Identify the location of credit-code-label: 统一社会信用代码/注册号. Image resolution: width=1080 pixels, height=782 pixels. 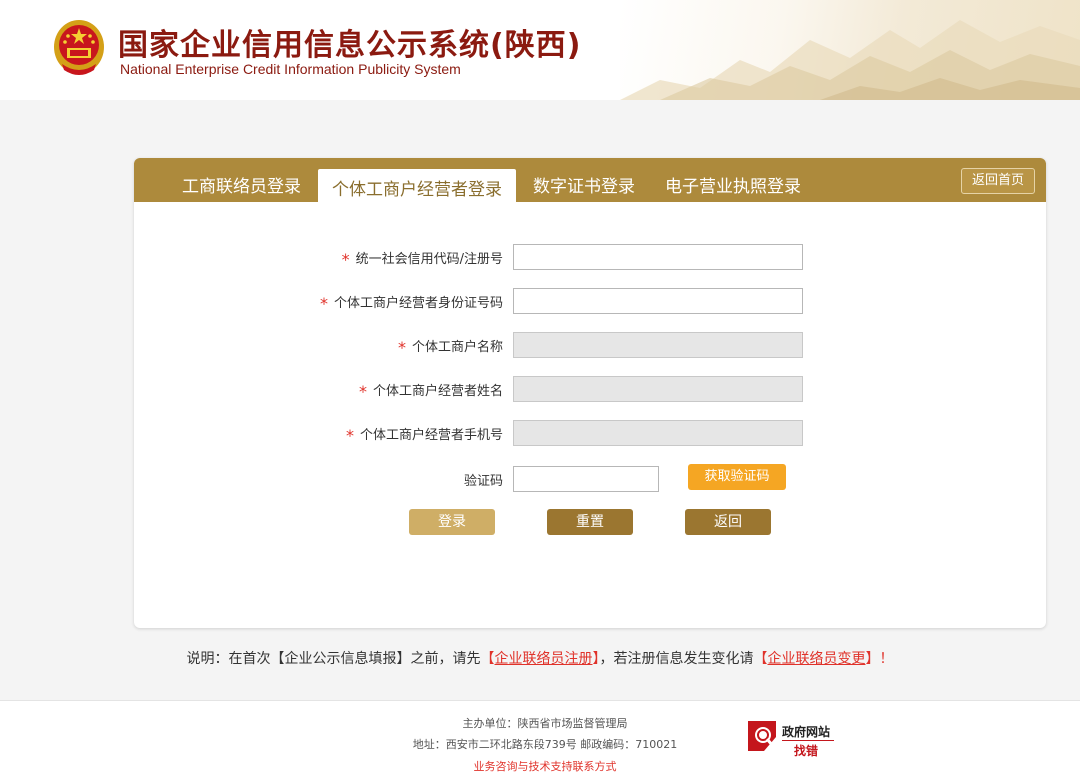
(429, 259).